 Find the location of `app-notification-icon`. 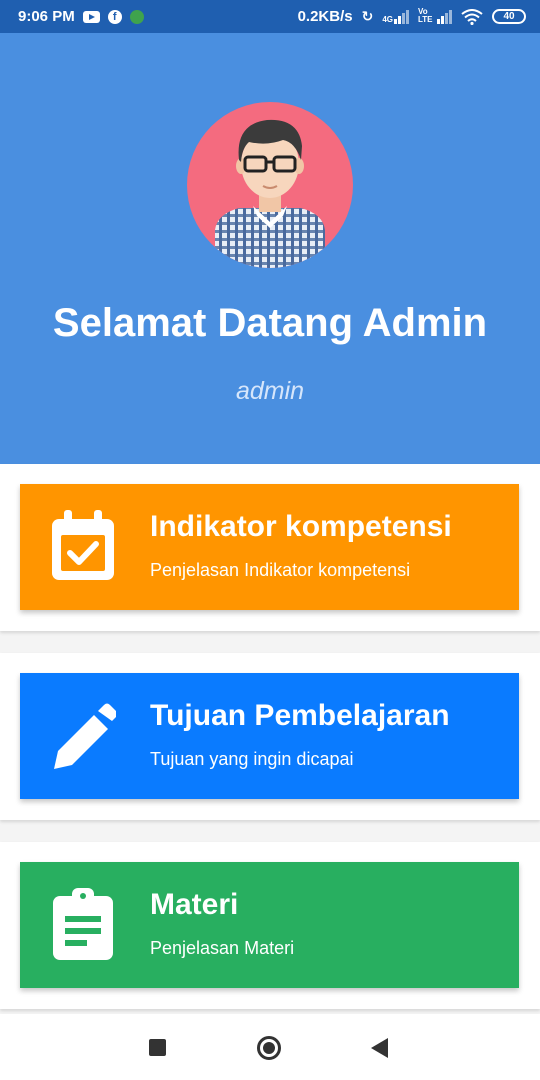

app-notification-icon is located at coordinates (136, 16).